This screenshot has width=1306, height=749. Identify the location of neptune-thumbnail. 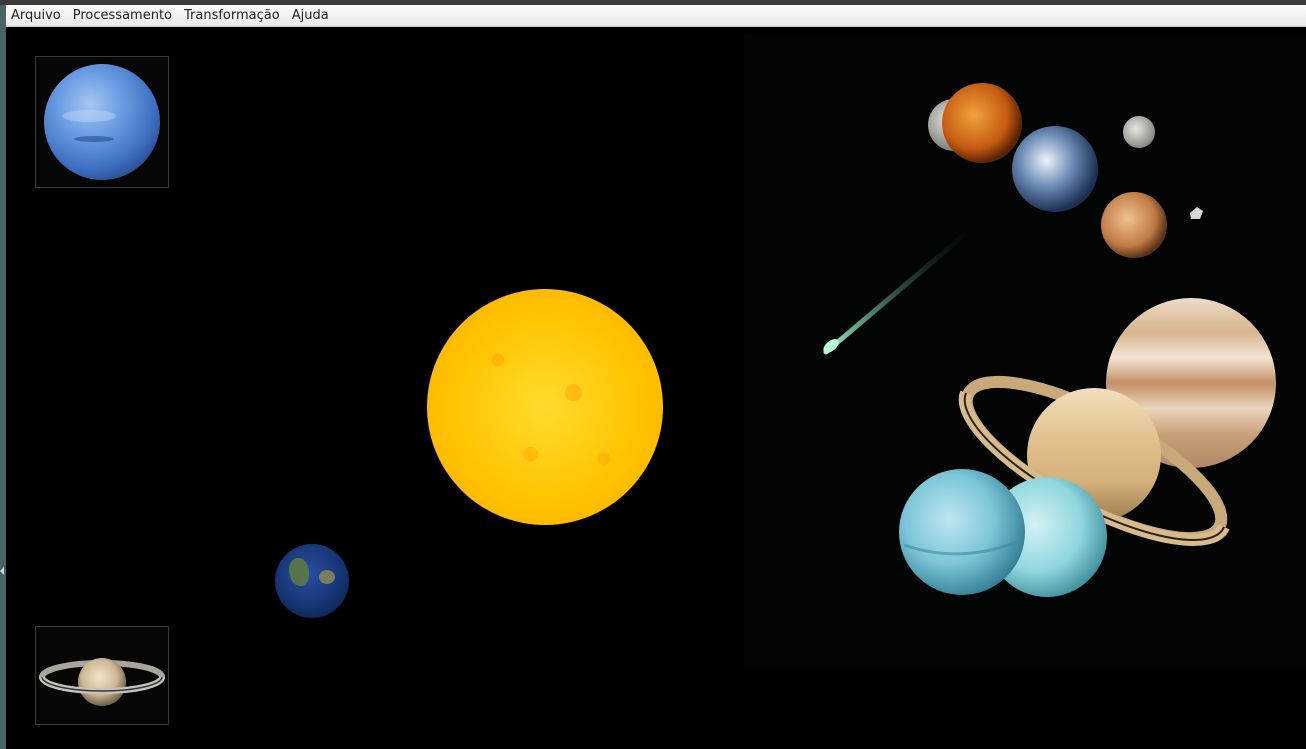
(102, 122).